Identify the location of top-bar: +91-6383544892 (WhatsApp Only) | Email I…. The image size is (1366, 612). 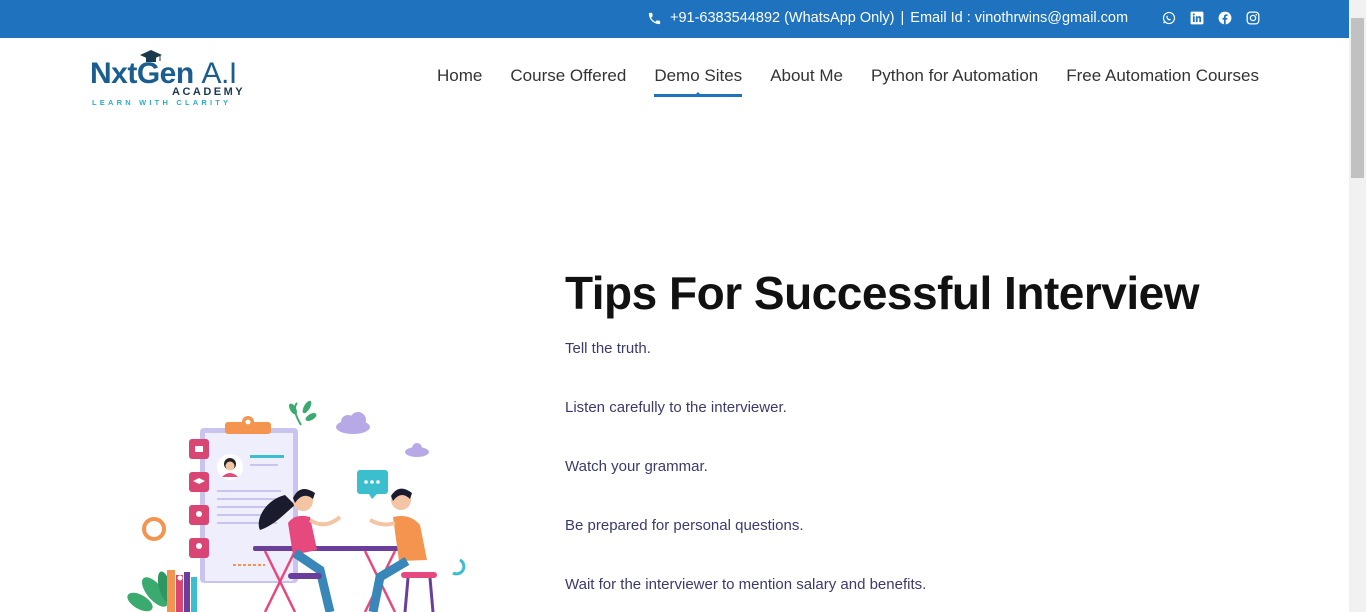
(674, 19).